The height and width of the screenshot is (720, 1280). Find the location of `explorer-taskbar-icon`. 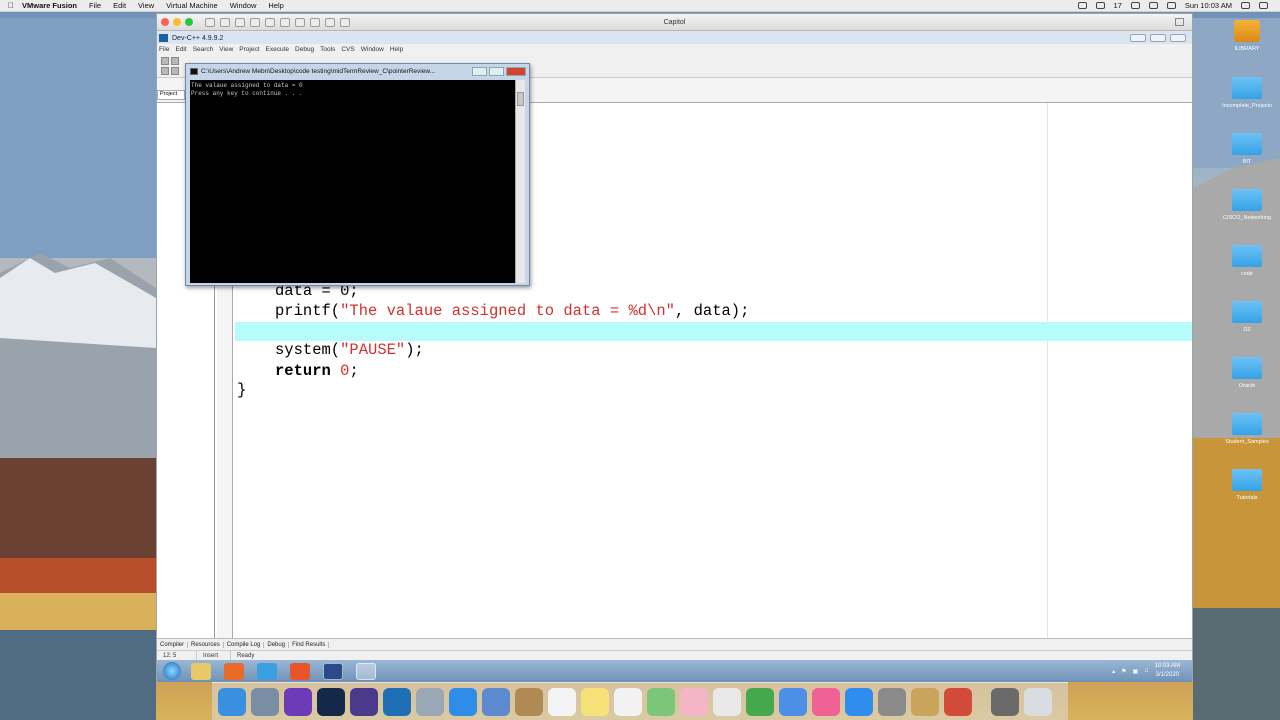

explorer-taskbar-icon is located at coordinates (201, 671).